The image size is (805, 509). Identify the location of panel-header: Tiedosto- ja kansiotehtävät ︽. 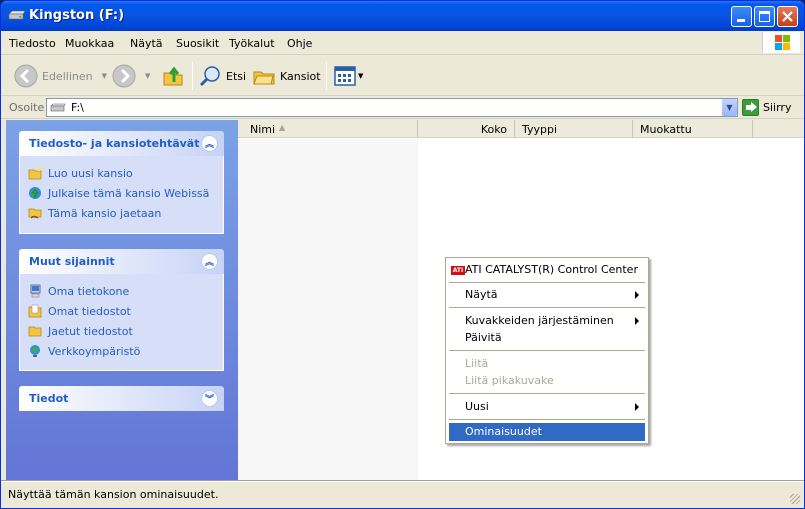
(121, 143).